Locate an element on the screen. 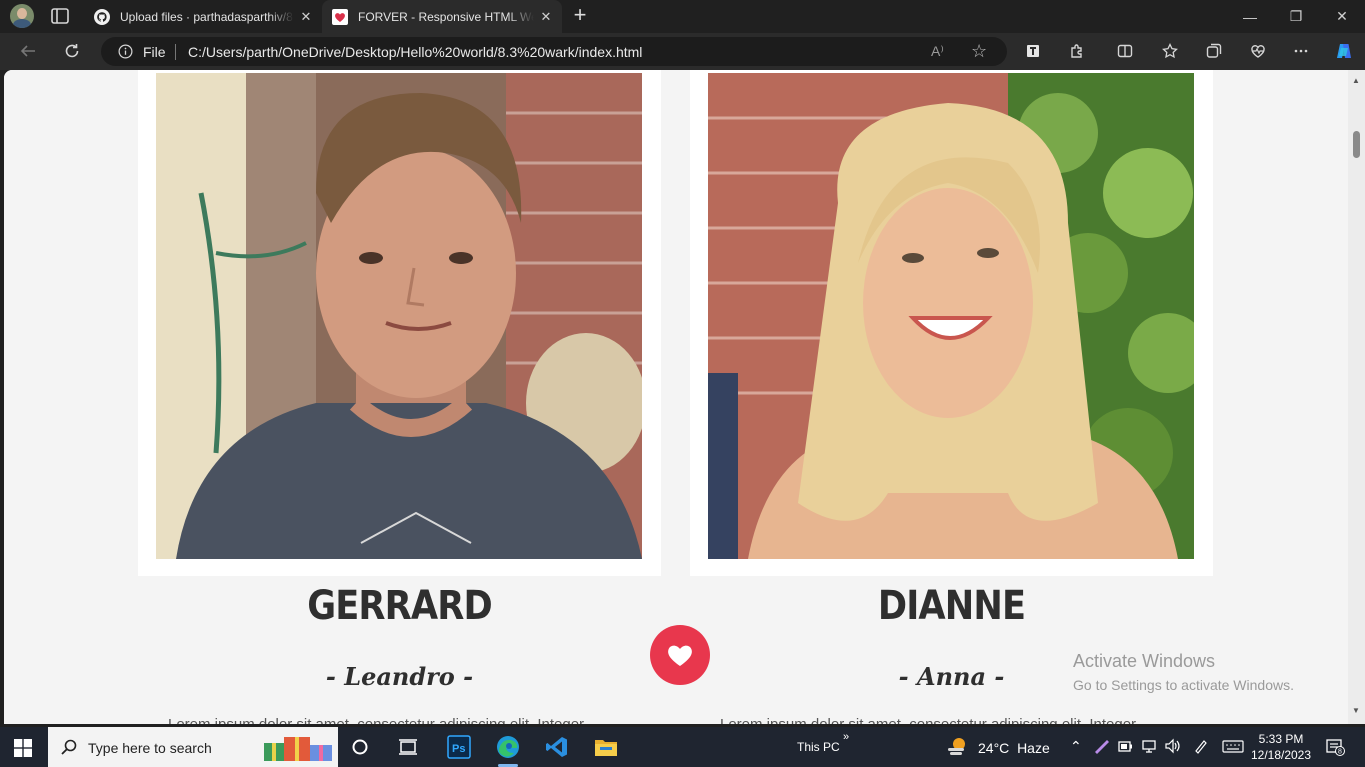  favorite-star-icon: ☆ is located at coordinates (979, 51).